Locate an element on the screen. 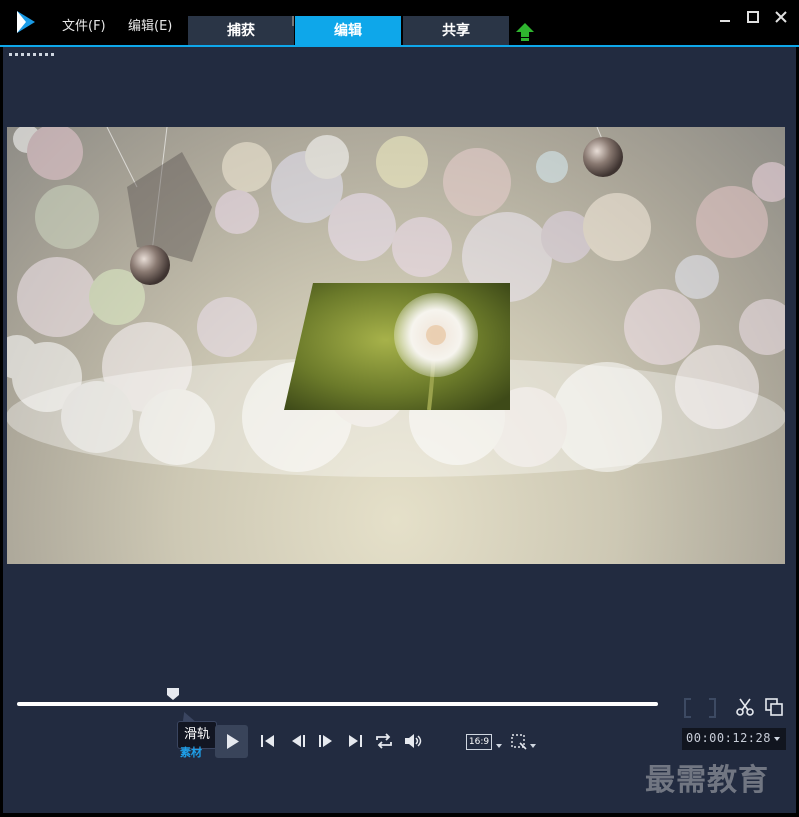  next-frame-icon is located at coordinates (325, 741).